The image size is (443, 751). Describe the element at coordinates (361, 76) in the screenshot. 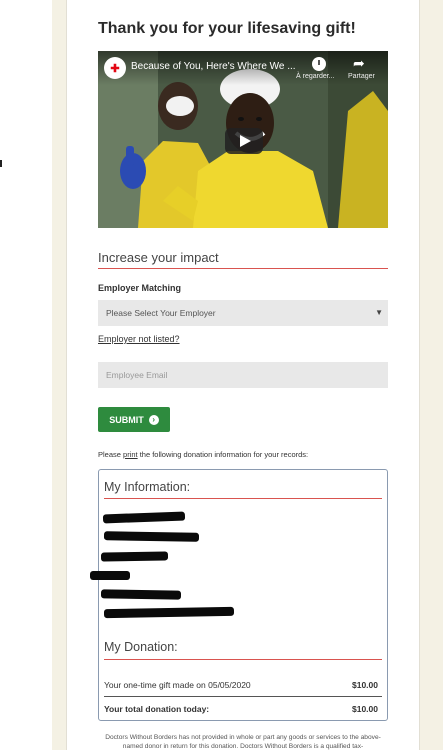

I see `share-label: Partager` at that location.